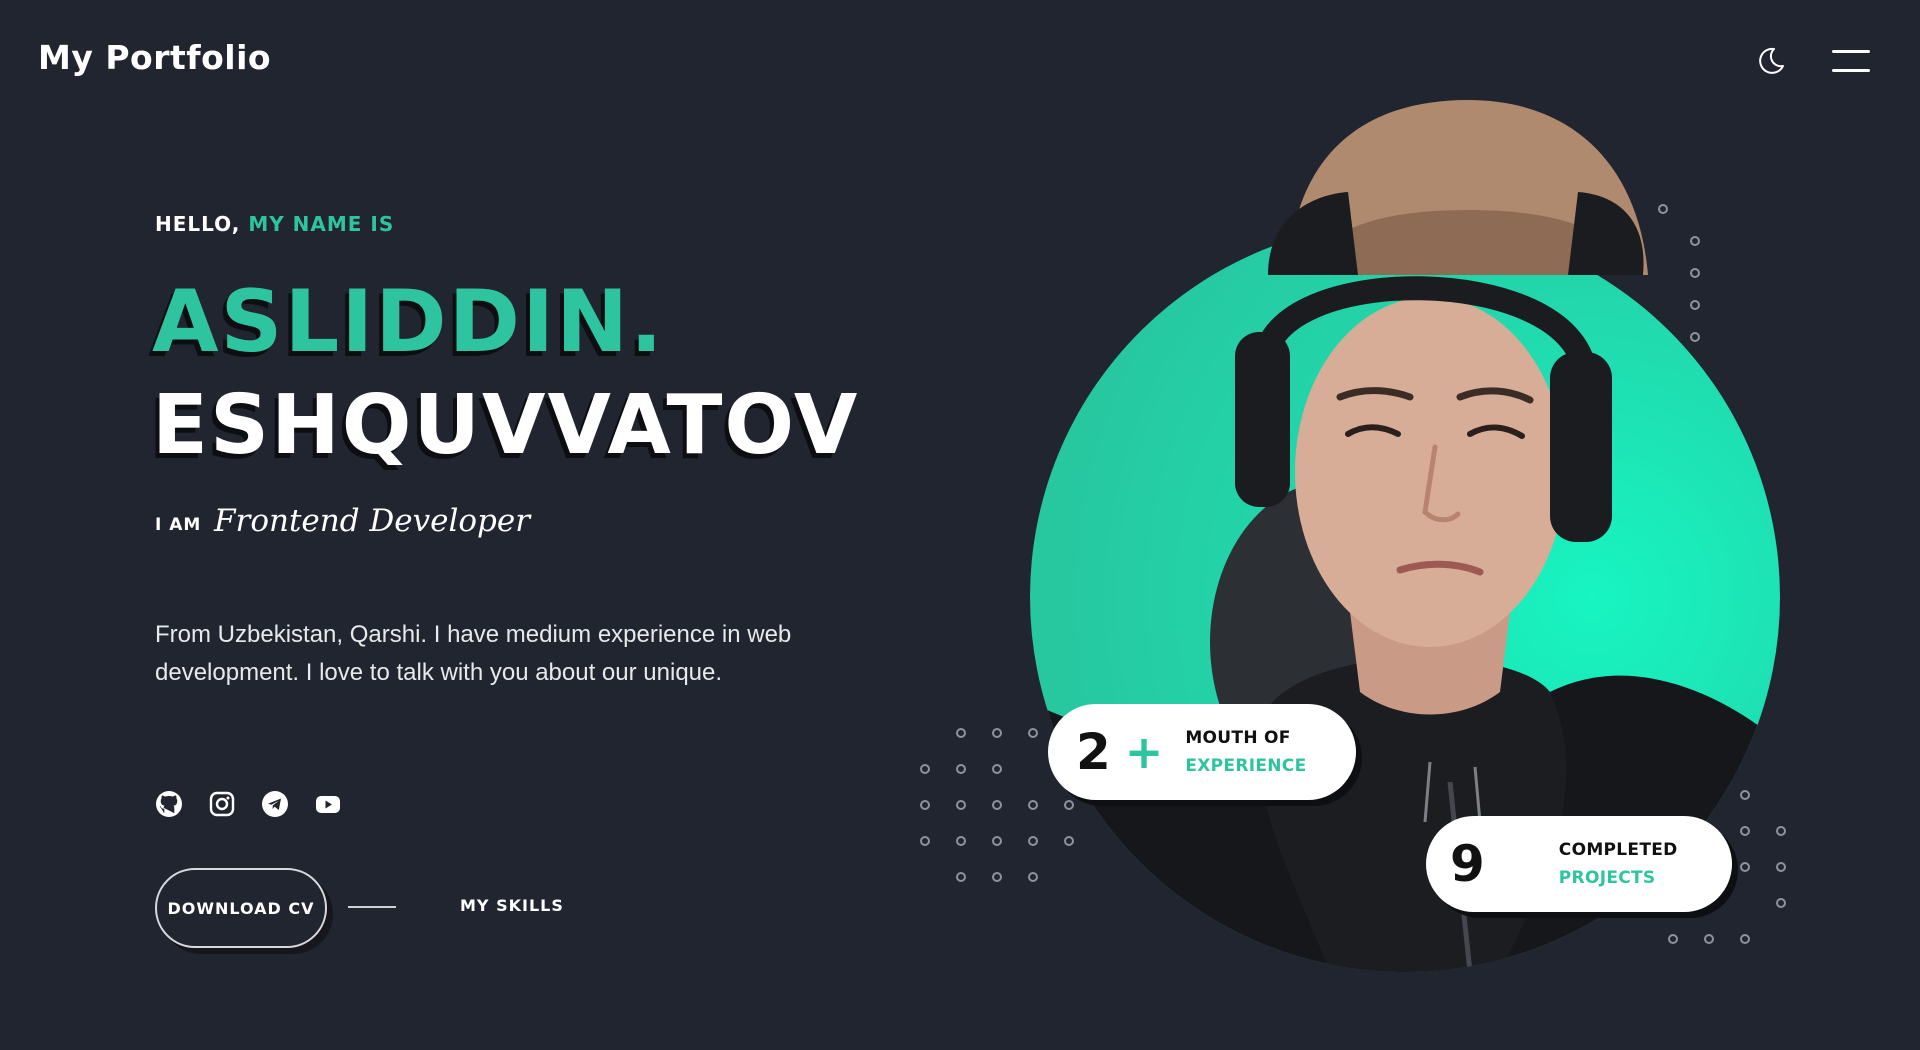 This screenshot has height=1050, width=1920. I want to click on projects-number: 9, so click(1467, 864).